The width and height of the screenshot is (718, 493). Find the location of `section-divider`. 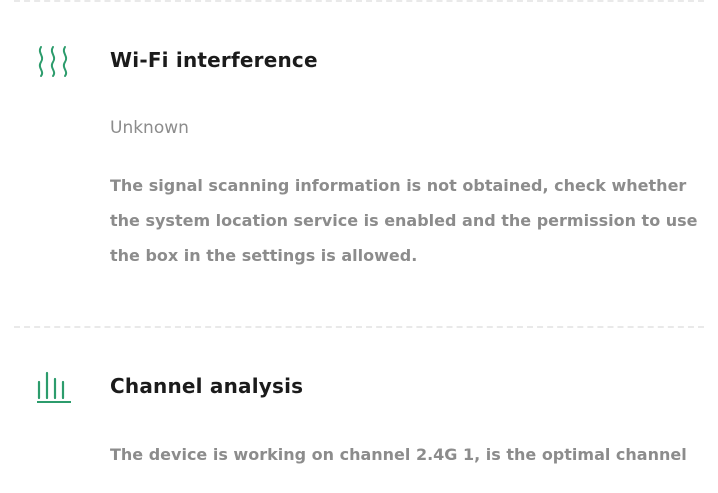

section-divider is located at coordinates (359, 327).